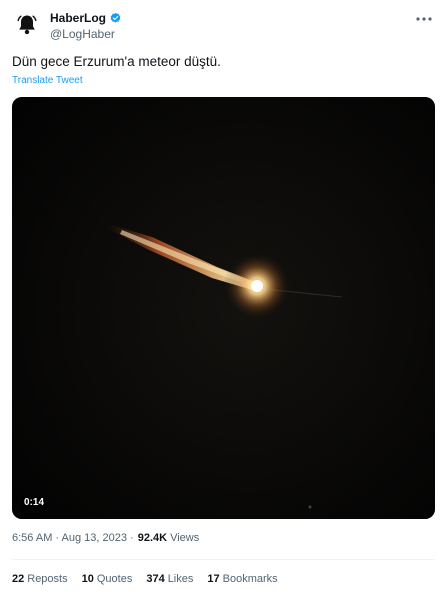  What do you see at coordinates (180, 579) in the screenshot?
I see `stat-label: Likes` at bounding box center [180, 579].